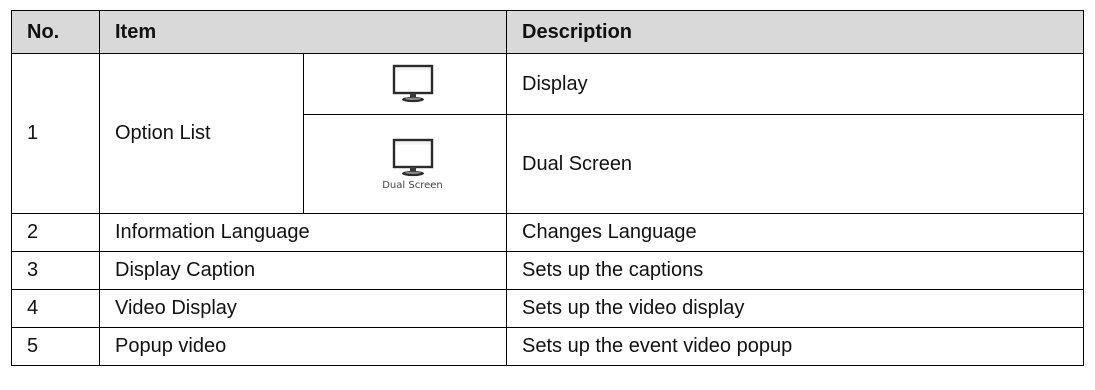 The image size is (1095, 390). What do you see at coordinates (55, 270) in the screenshot?
I see `row-number: 3` at bounding box center [55, 270].